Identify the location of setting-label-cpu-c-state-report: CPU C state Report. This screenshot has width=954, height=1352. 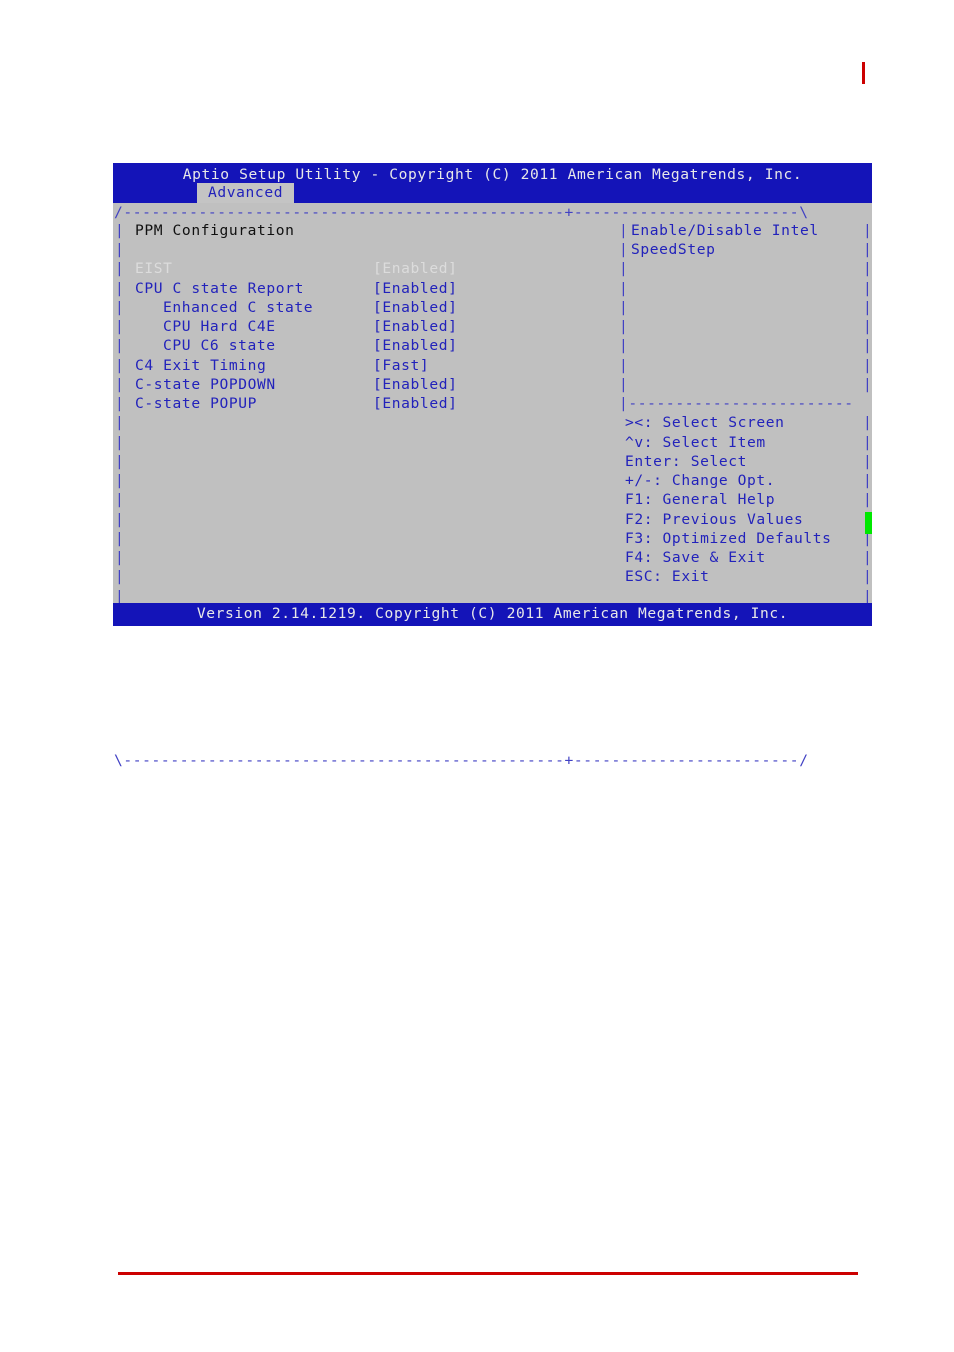
(219, 288).